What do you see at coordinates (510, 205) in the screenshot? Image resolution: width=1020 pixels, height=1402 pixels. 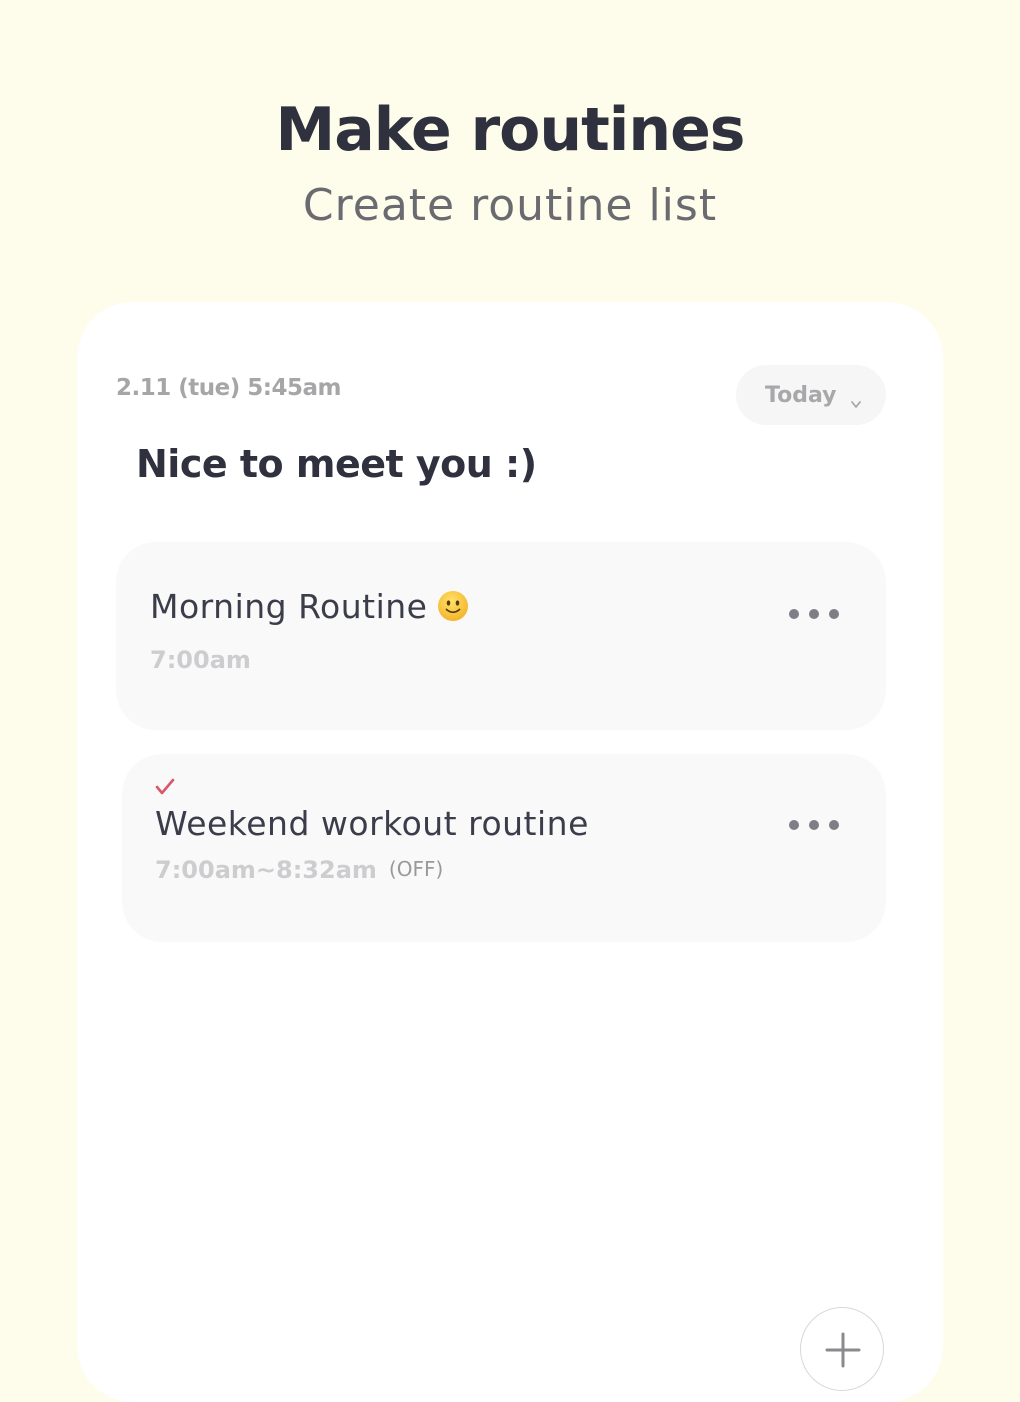 I see `page-subtitle: Create routine list` at bounding box center [510, 205].